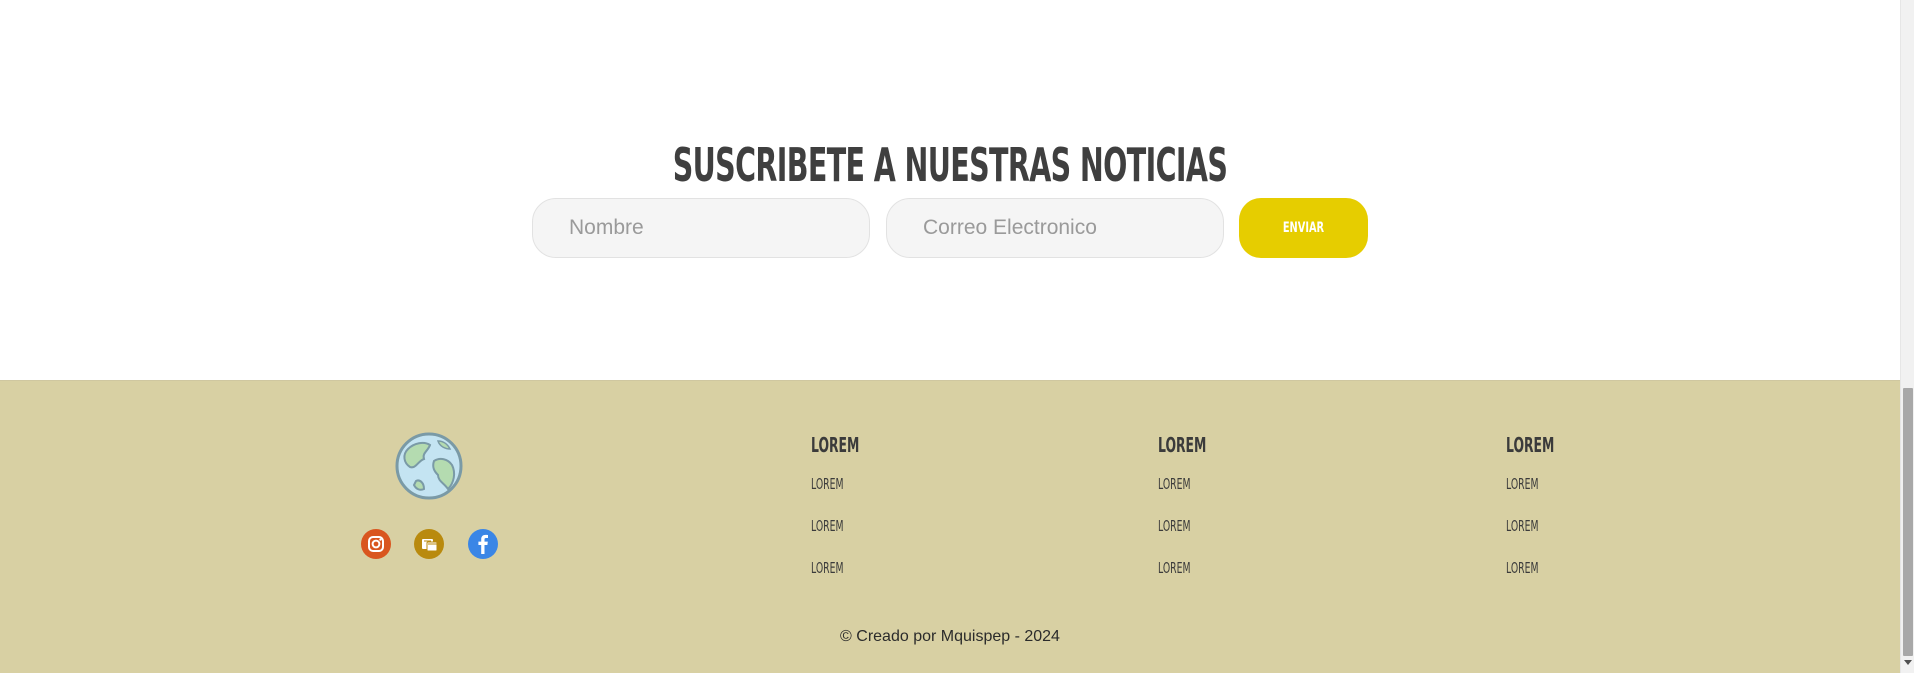  I want to click on scrollbar-thumb, so click(1908, 522).